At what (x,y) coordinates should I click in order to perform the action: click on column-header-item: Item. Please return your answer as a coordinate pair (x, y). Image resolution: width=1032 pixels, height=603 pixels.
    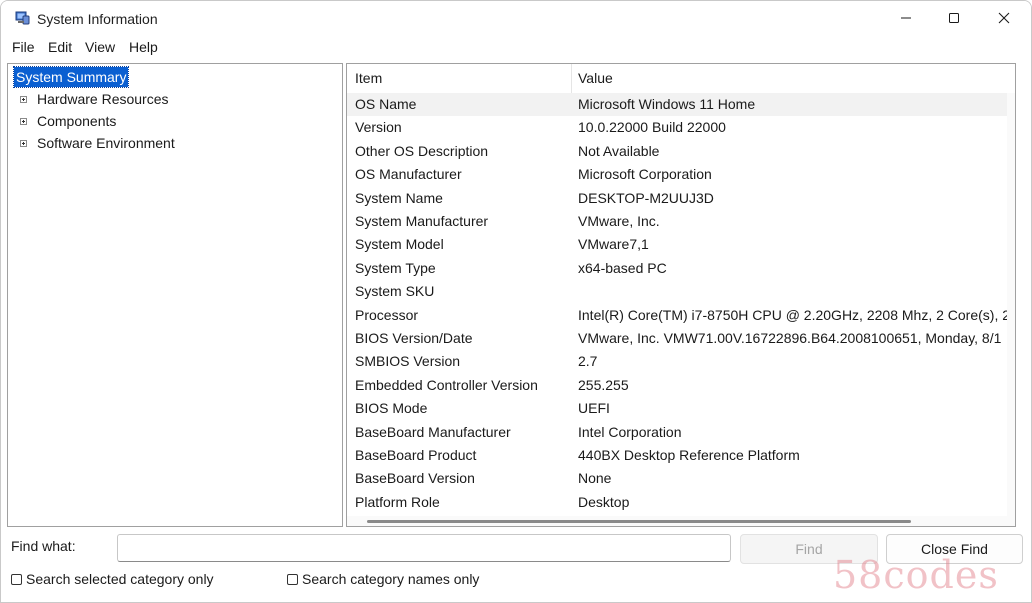
    Looking at the image, I should click on (368, 78).